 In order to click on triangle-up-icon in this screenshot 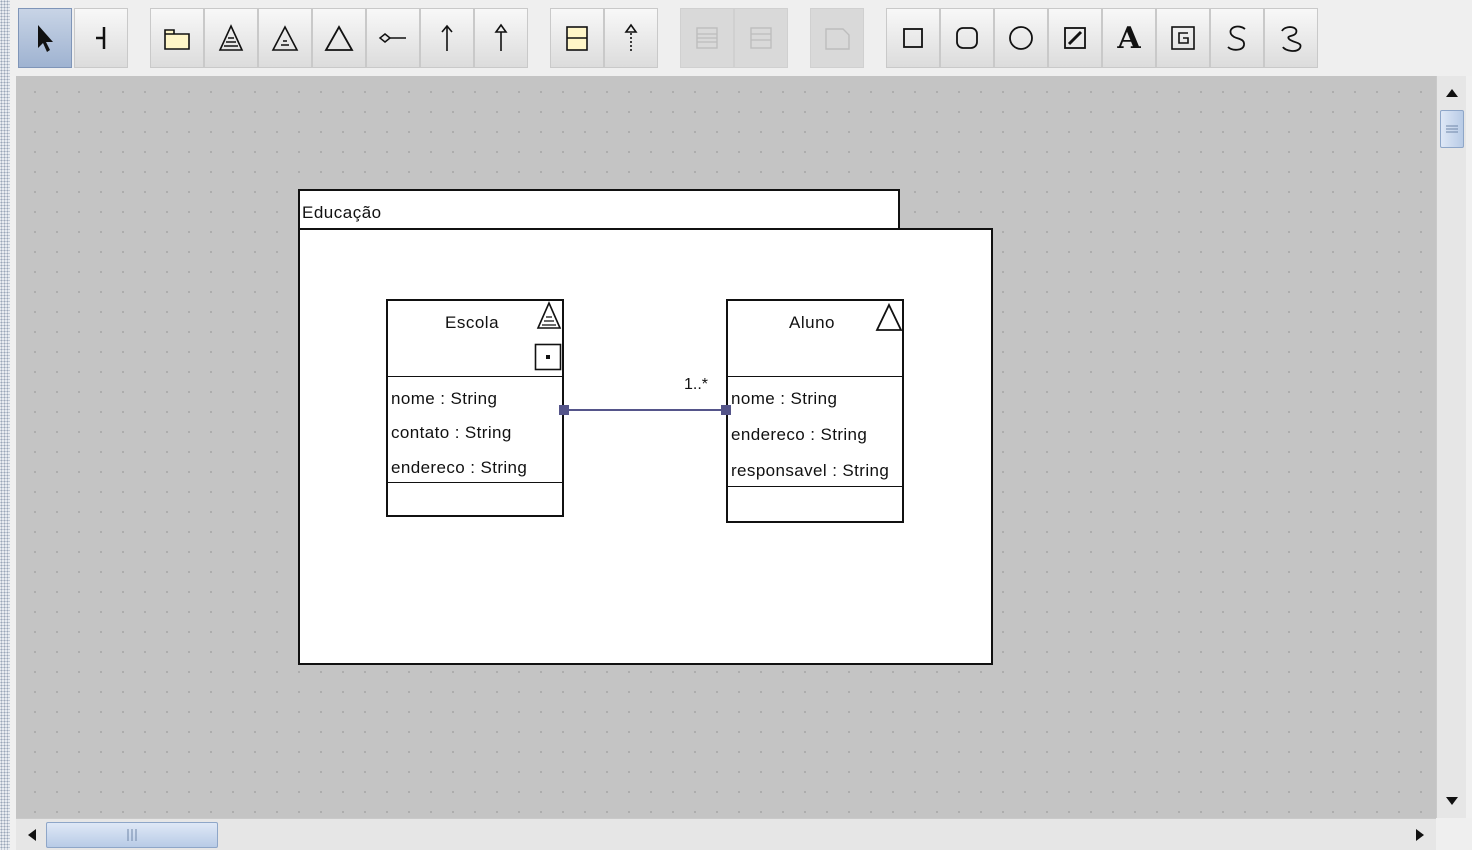, I will do `click(1452, 93)`.